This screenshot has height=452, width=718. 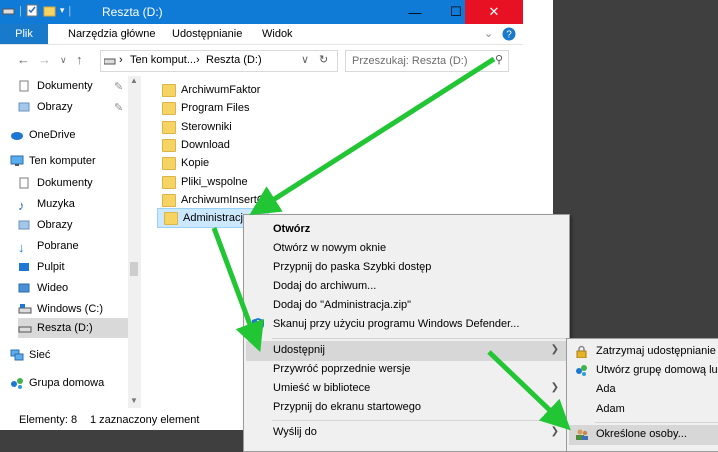 What do you see at coordinates (406, 351) in the screenshot?
I see `menu-item-share: Udostępnij ❯` at bounding box center [406, 351].